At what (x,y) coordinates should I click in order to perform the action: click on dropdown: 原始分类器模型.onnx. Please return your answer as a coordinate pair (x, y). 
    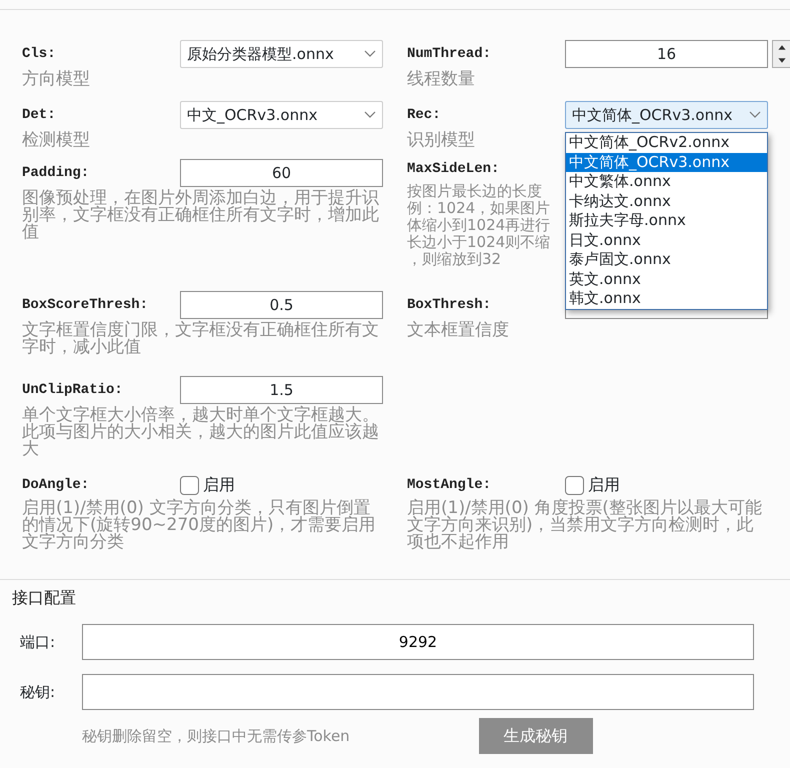
    Looking at the image, I should click on (281, 54).